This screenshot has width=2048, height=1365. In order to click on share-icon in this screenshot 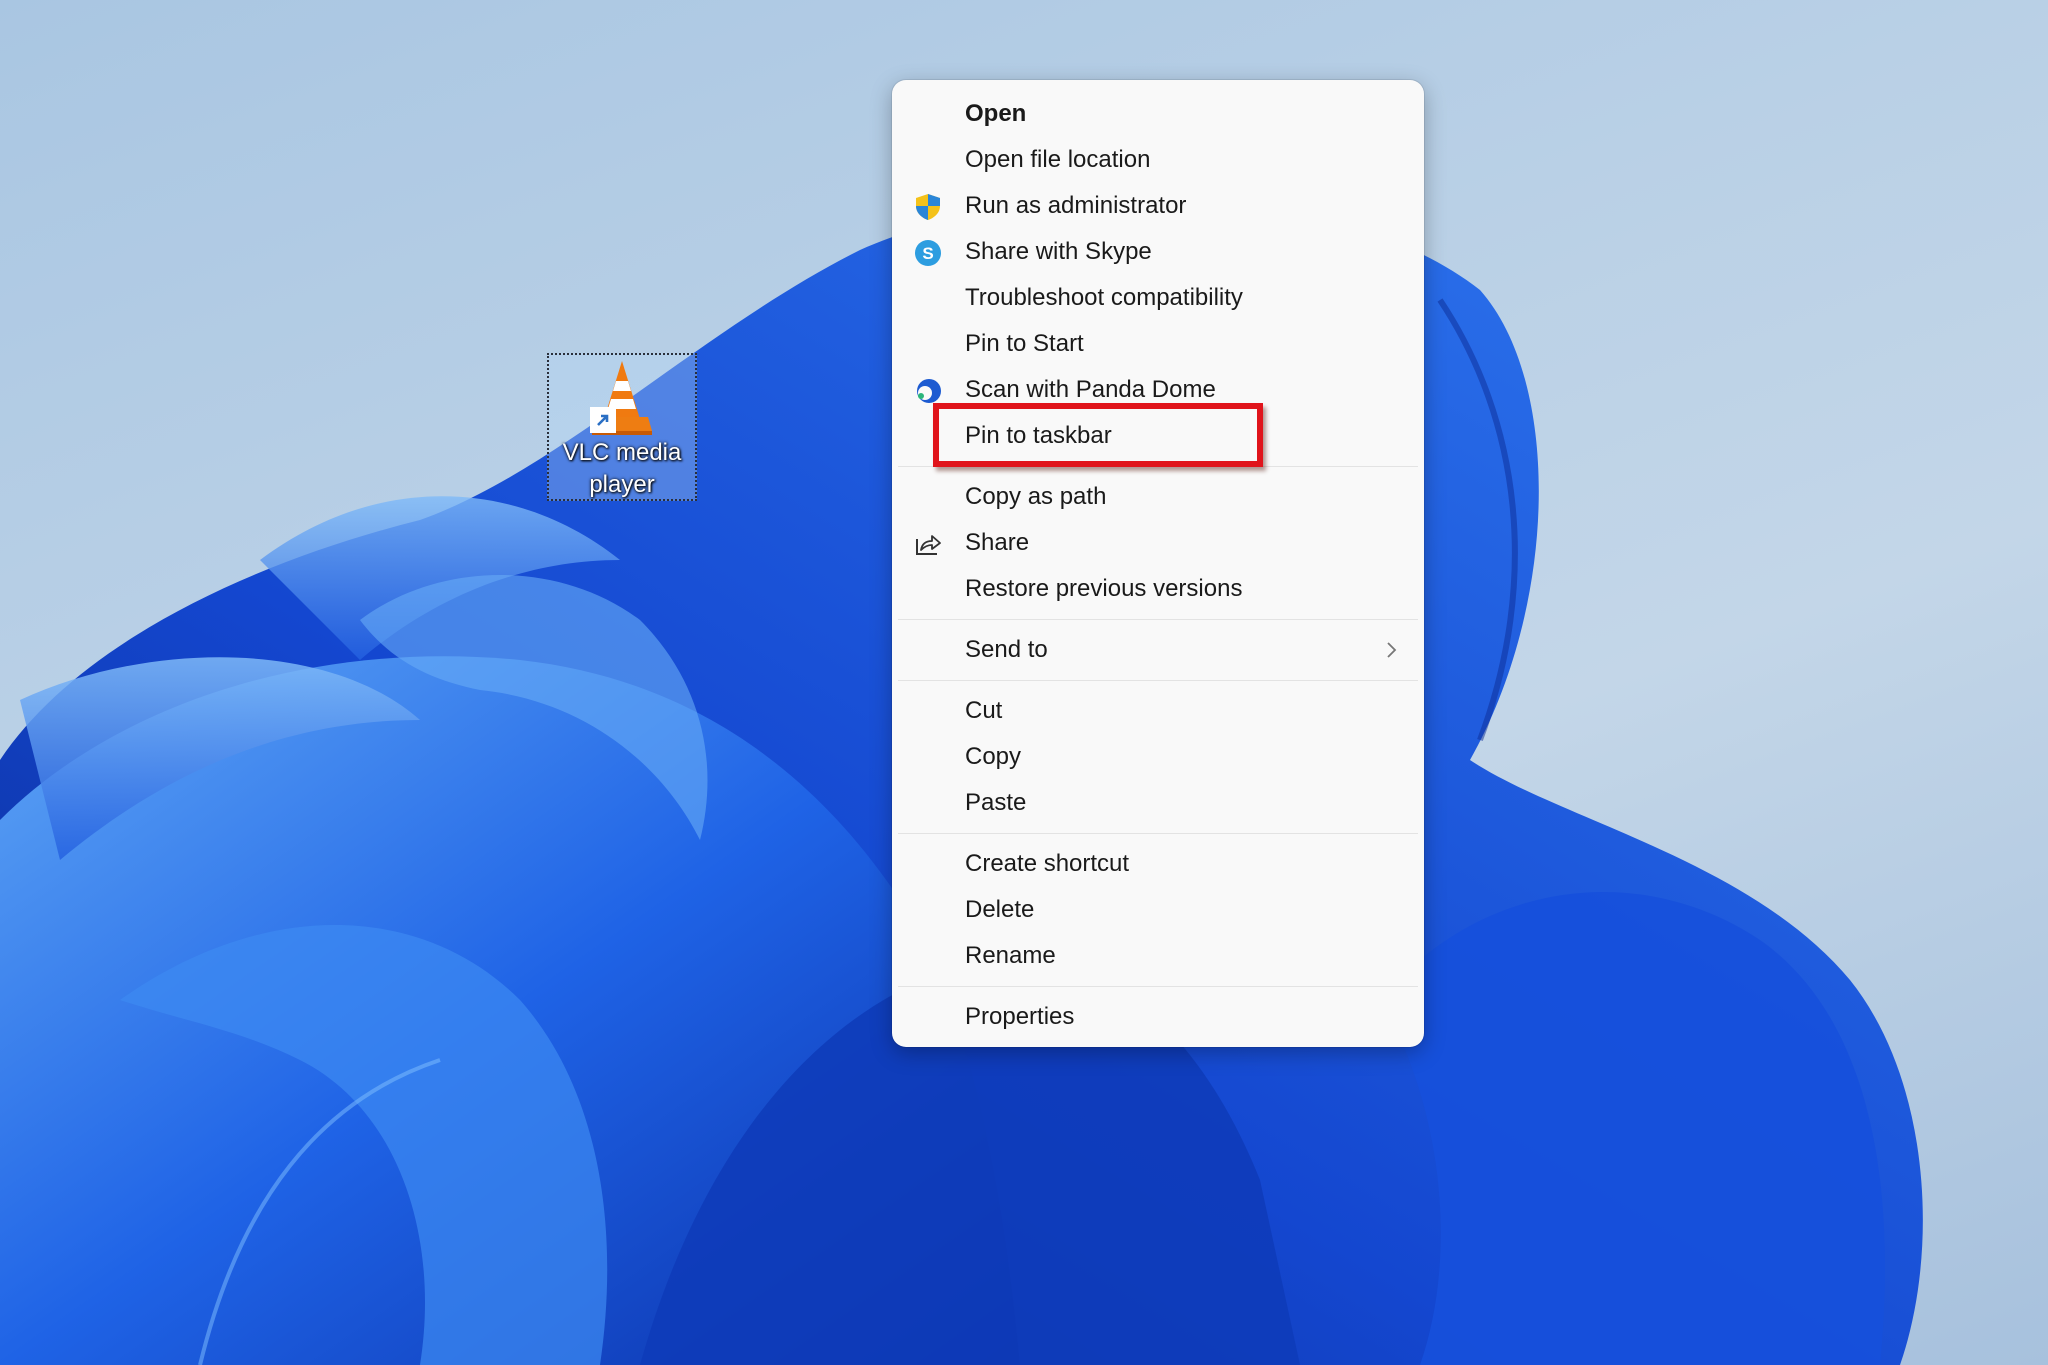, I will do `click(928, 544)`.